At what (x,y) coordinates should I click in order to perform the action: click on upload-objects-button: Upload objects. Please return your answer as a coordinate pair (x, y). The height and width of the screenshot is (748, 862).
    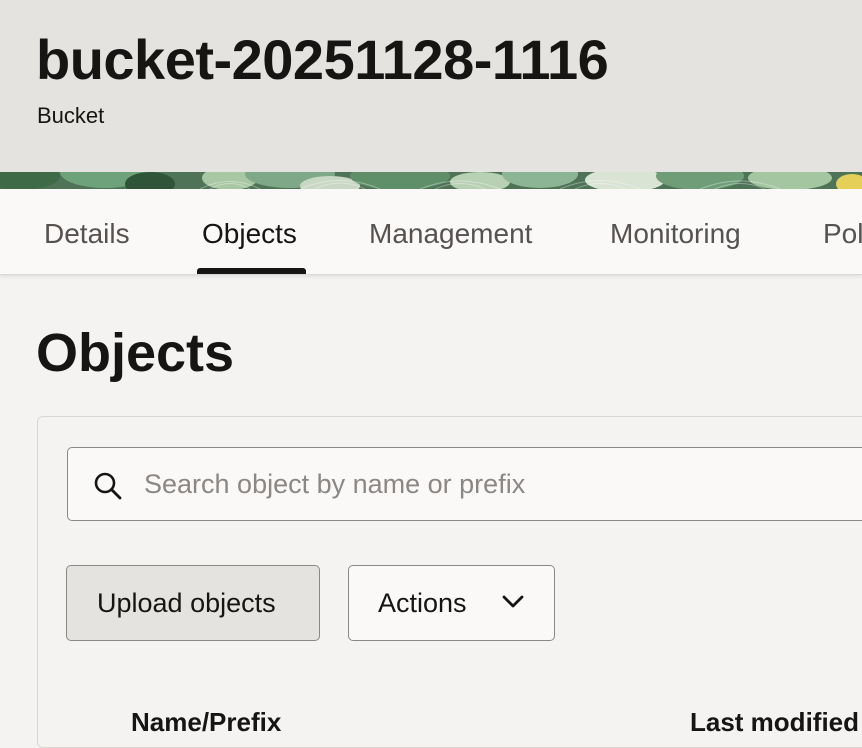
    Looking at the image, I should click on (193, 603).